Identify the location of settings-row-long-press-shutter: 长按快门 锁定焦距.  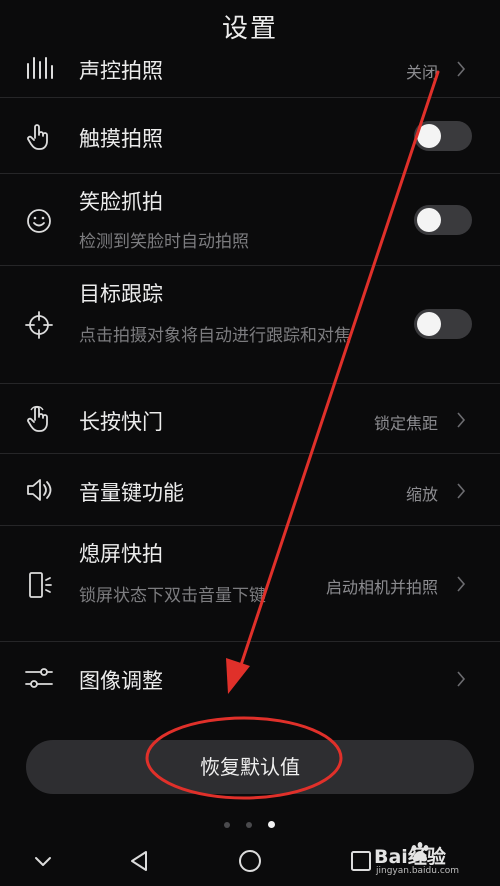
(250, 419).